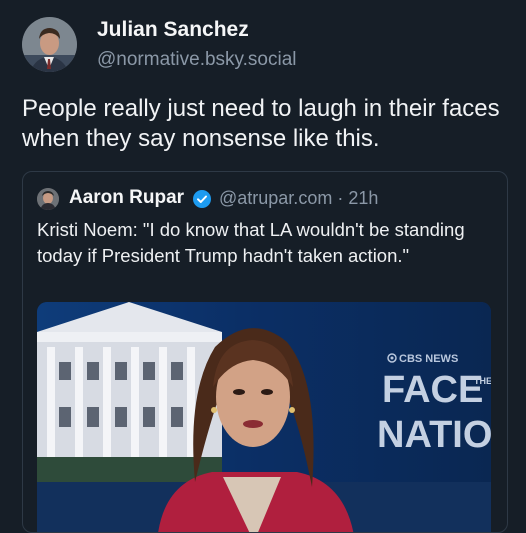 The image size is (526, 533). I want to click on show-title-line1: FACE, so click(432, 390).